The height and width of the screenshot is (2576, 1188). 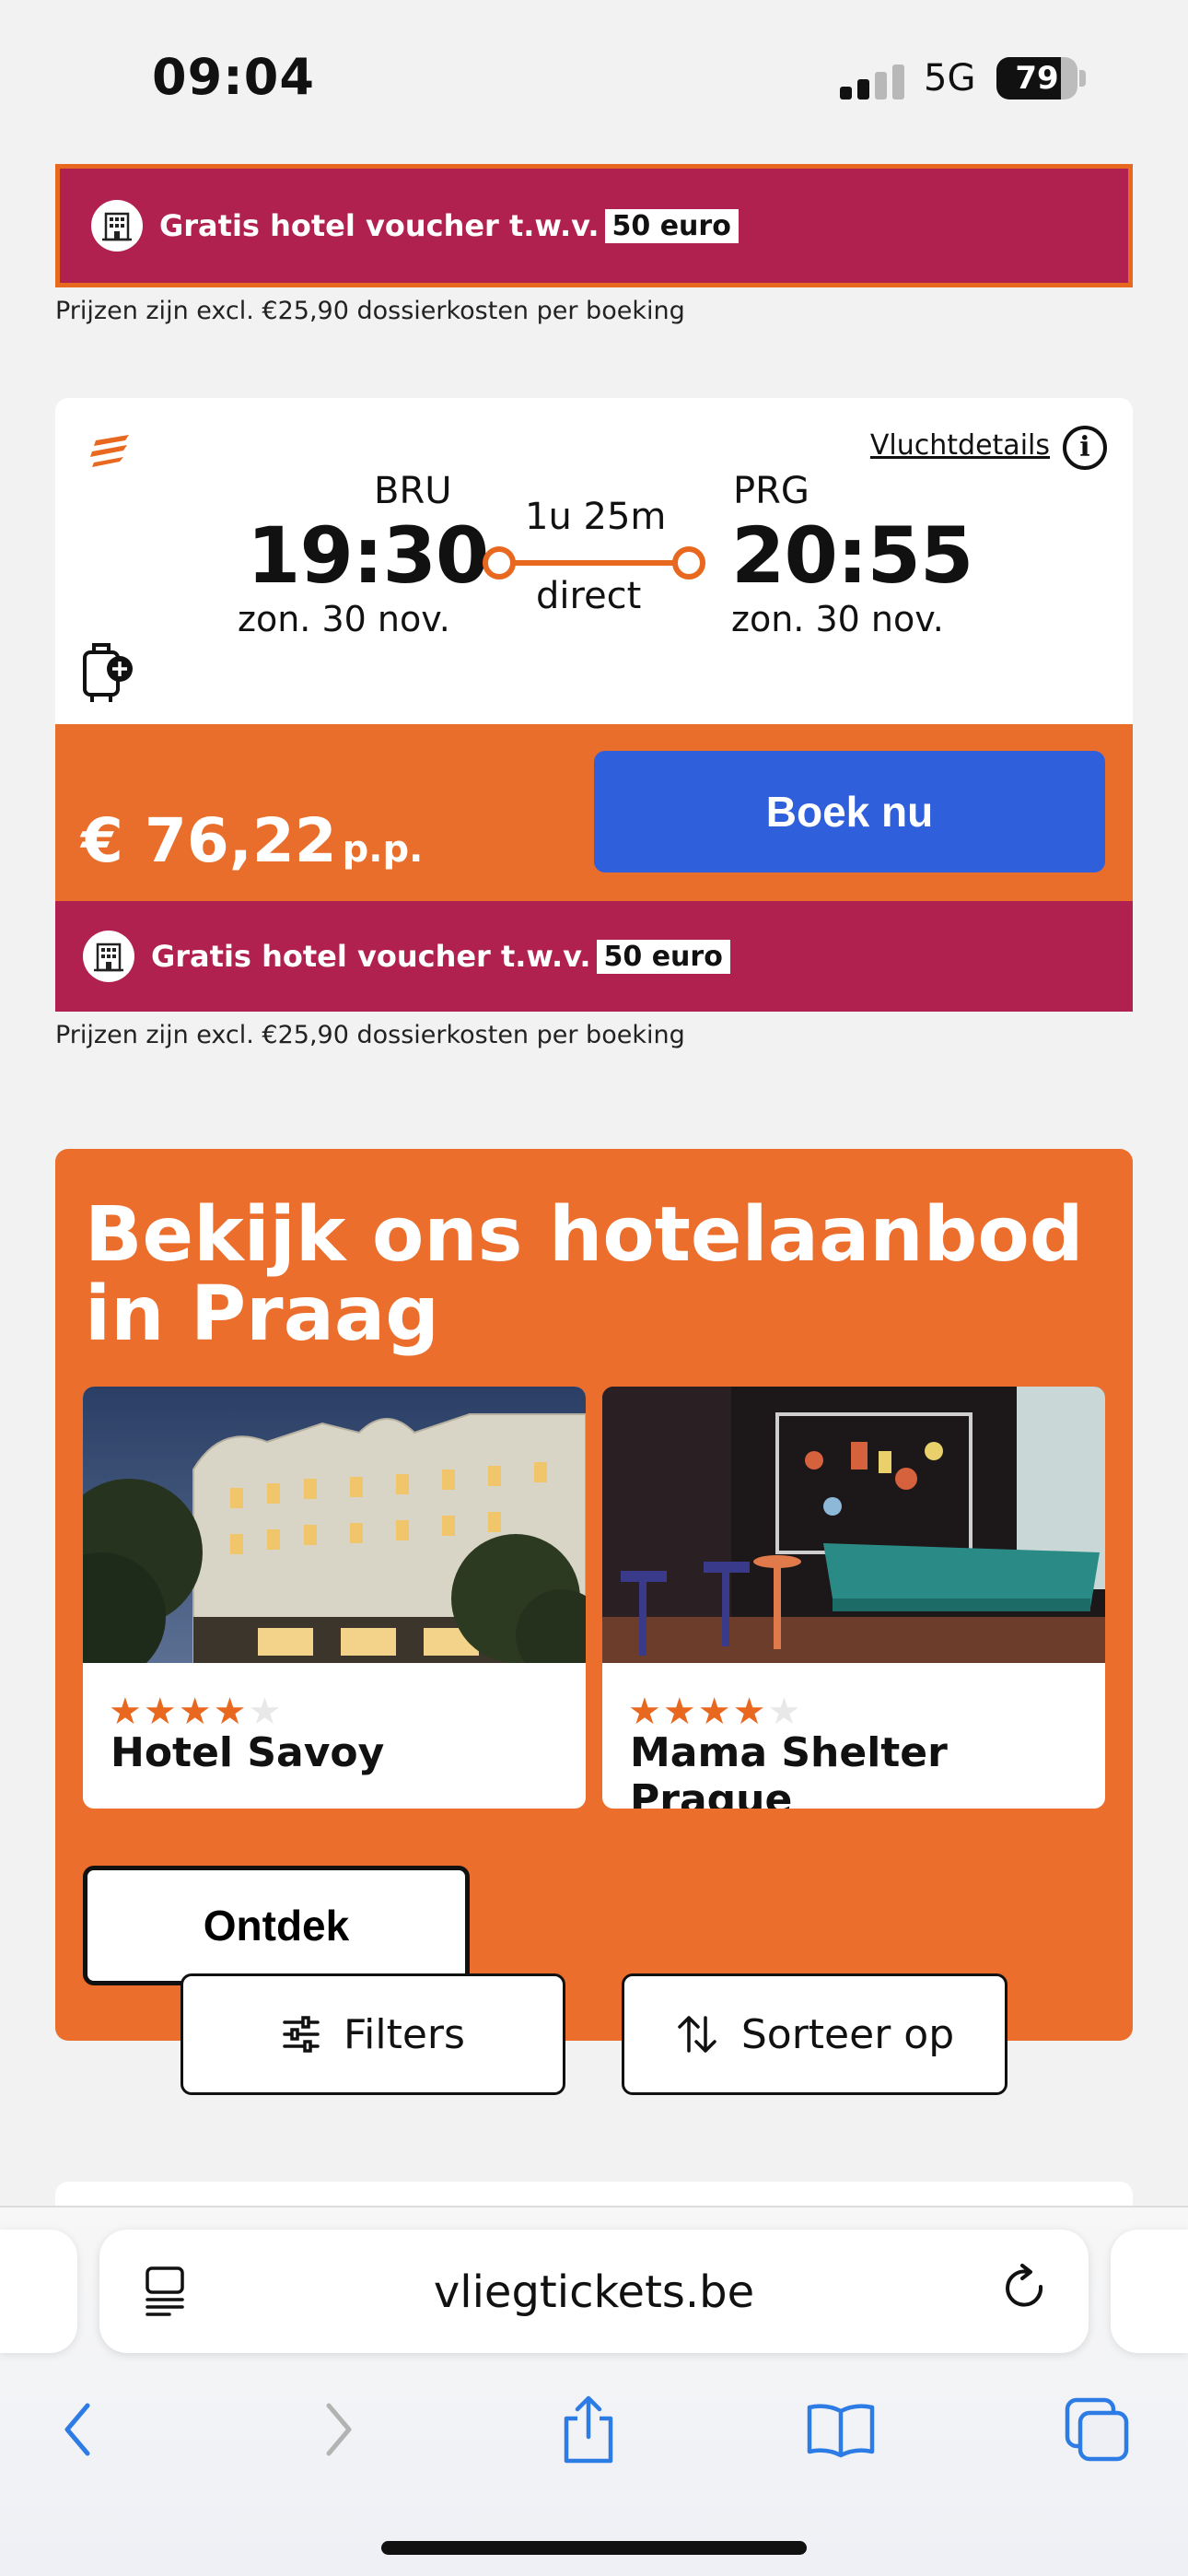 I want to click on previous-tab-preview, so click(x=38, y=2291).